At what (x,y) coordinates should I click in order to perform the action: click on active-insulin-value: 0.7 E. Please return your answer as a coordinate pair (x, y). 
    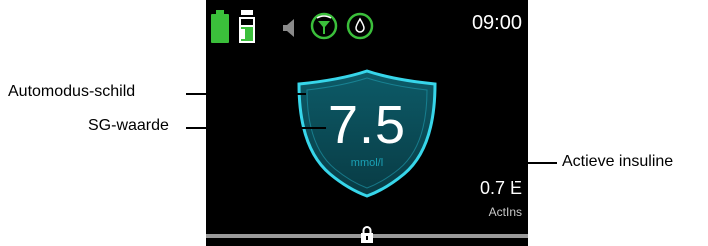
    Looking at the image, I should click on (500, 188).